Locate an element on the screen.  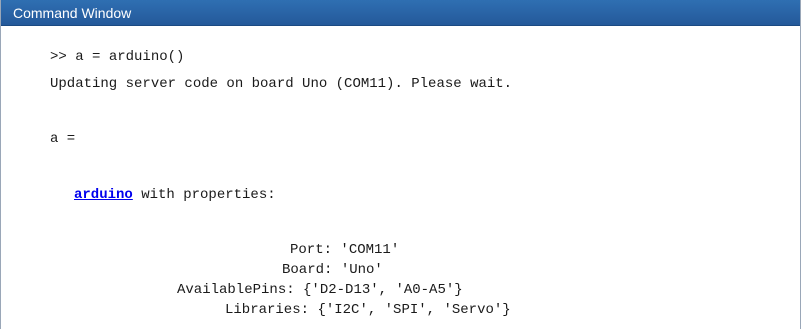
property-value: 'Uno' is located at coordinates (361, 270).